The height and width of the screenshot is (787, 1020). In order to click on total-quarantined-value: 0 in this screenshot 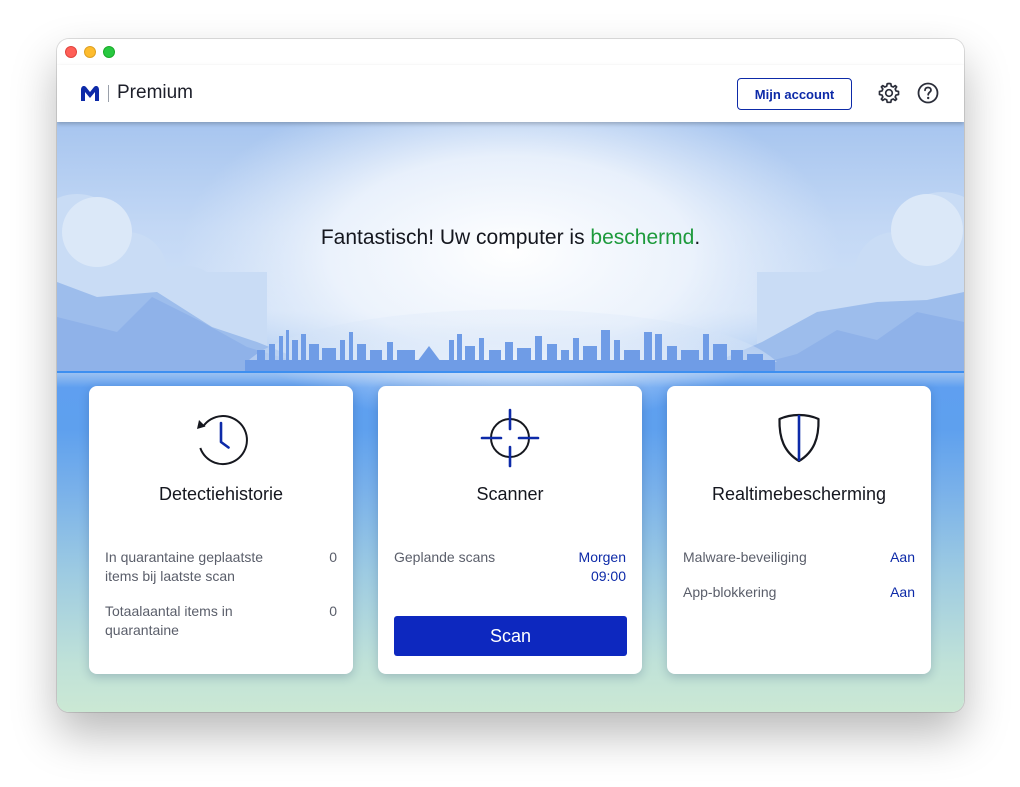, I will do `click(333, 611)`.